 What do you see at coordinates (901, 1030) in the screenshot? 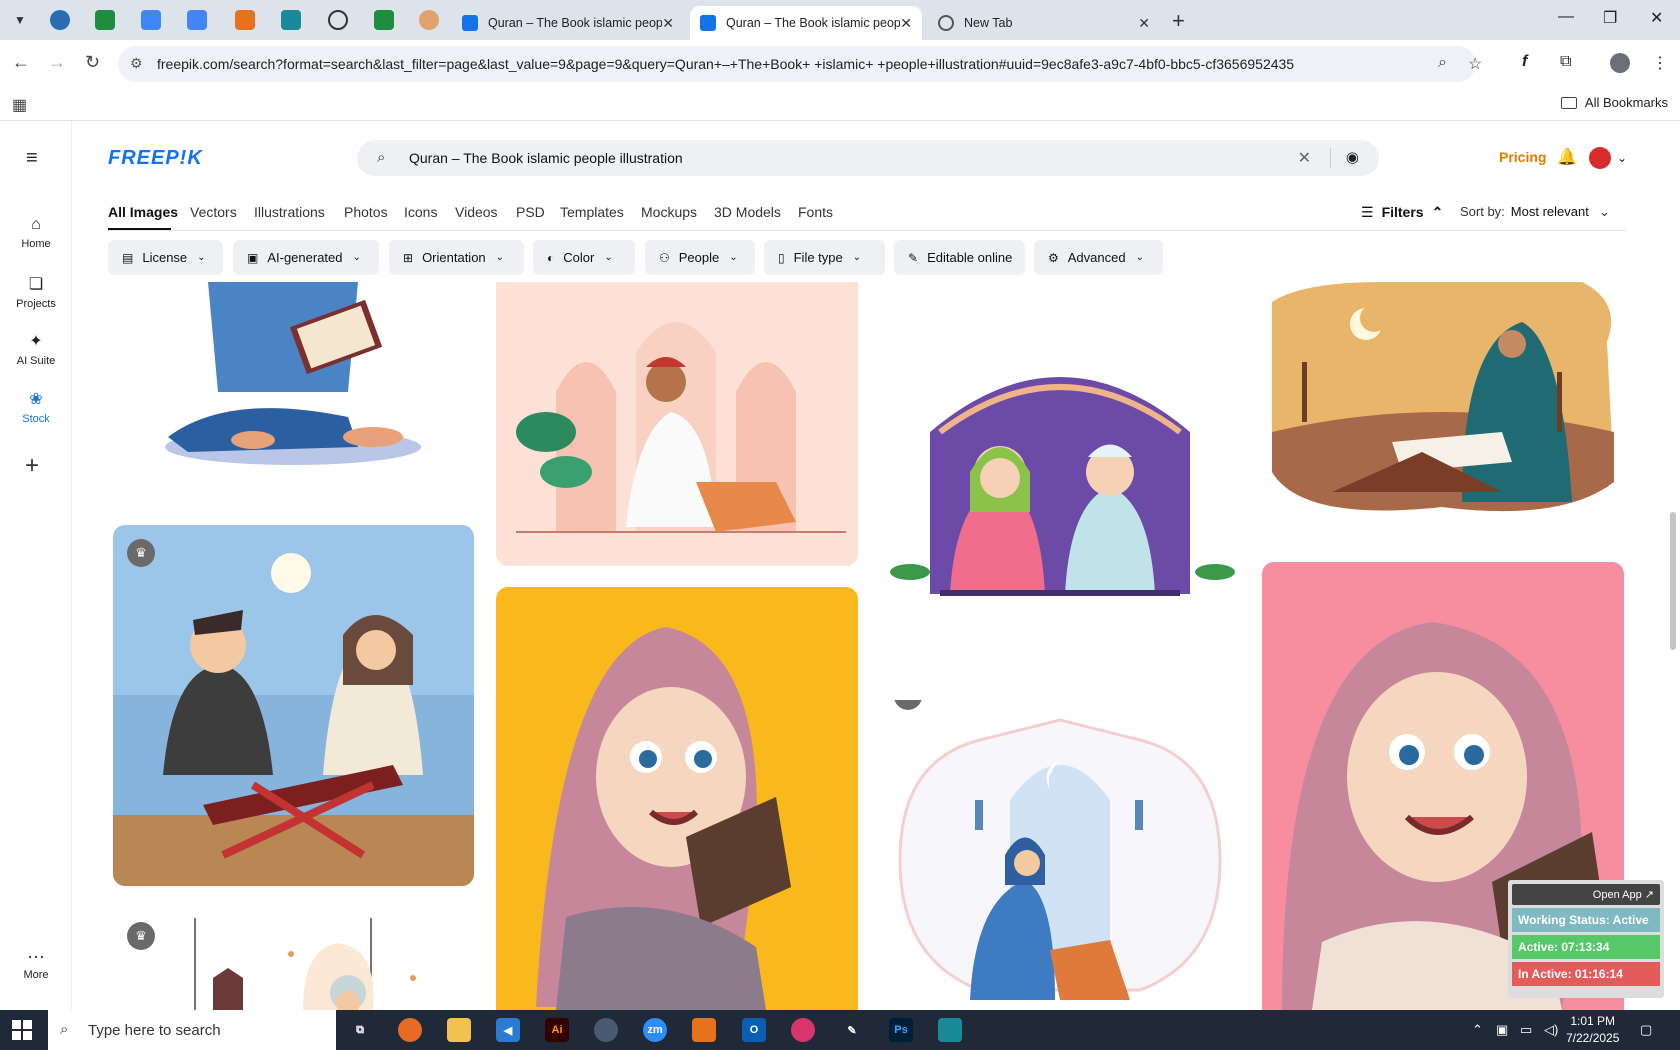
I see `photoshop-icon: Ps` at bounding box center [901, 1030].